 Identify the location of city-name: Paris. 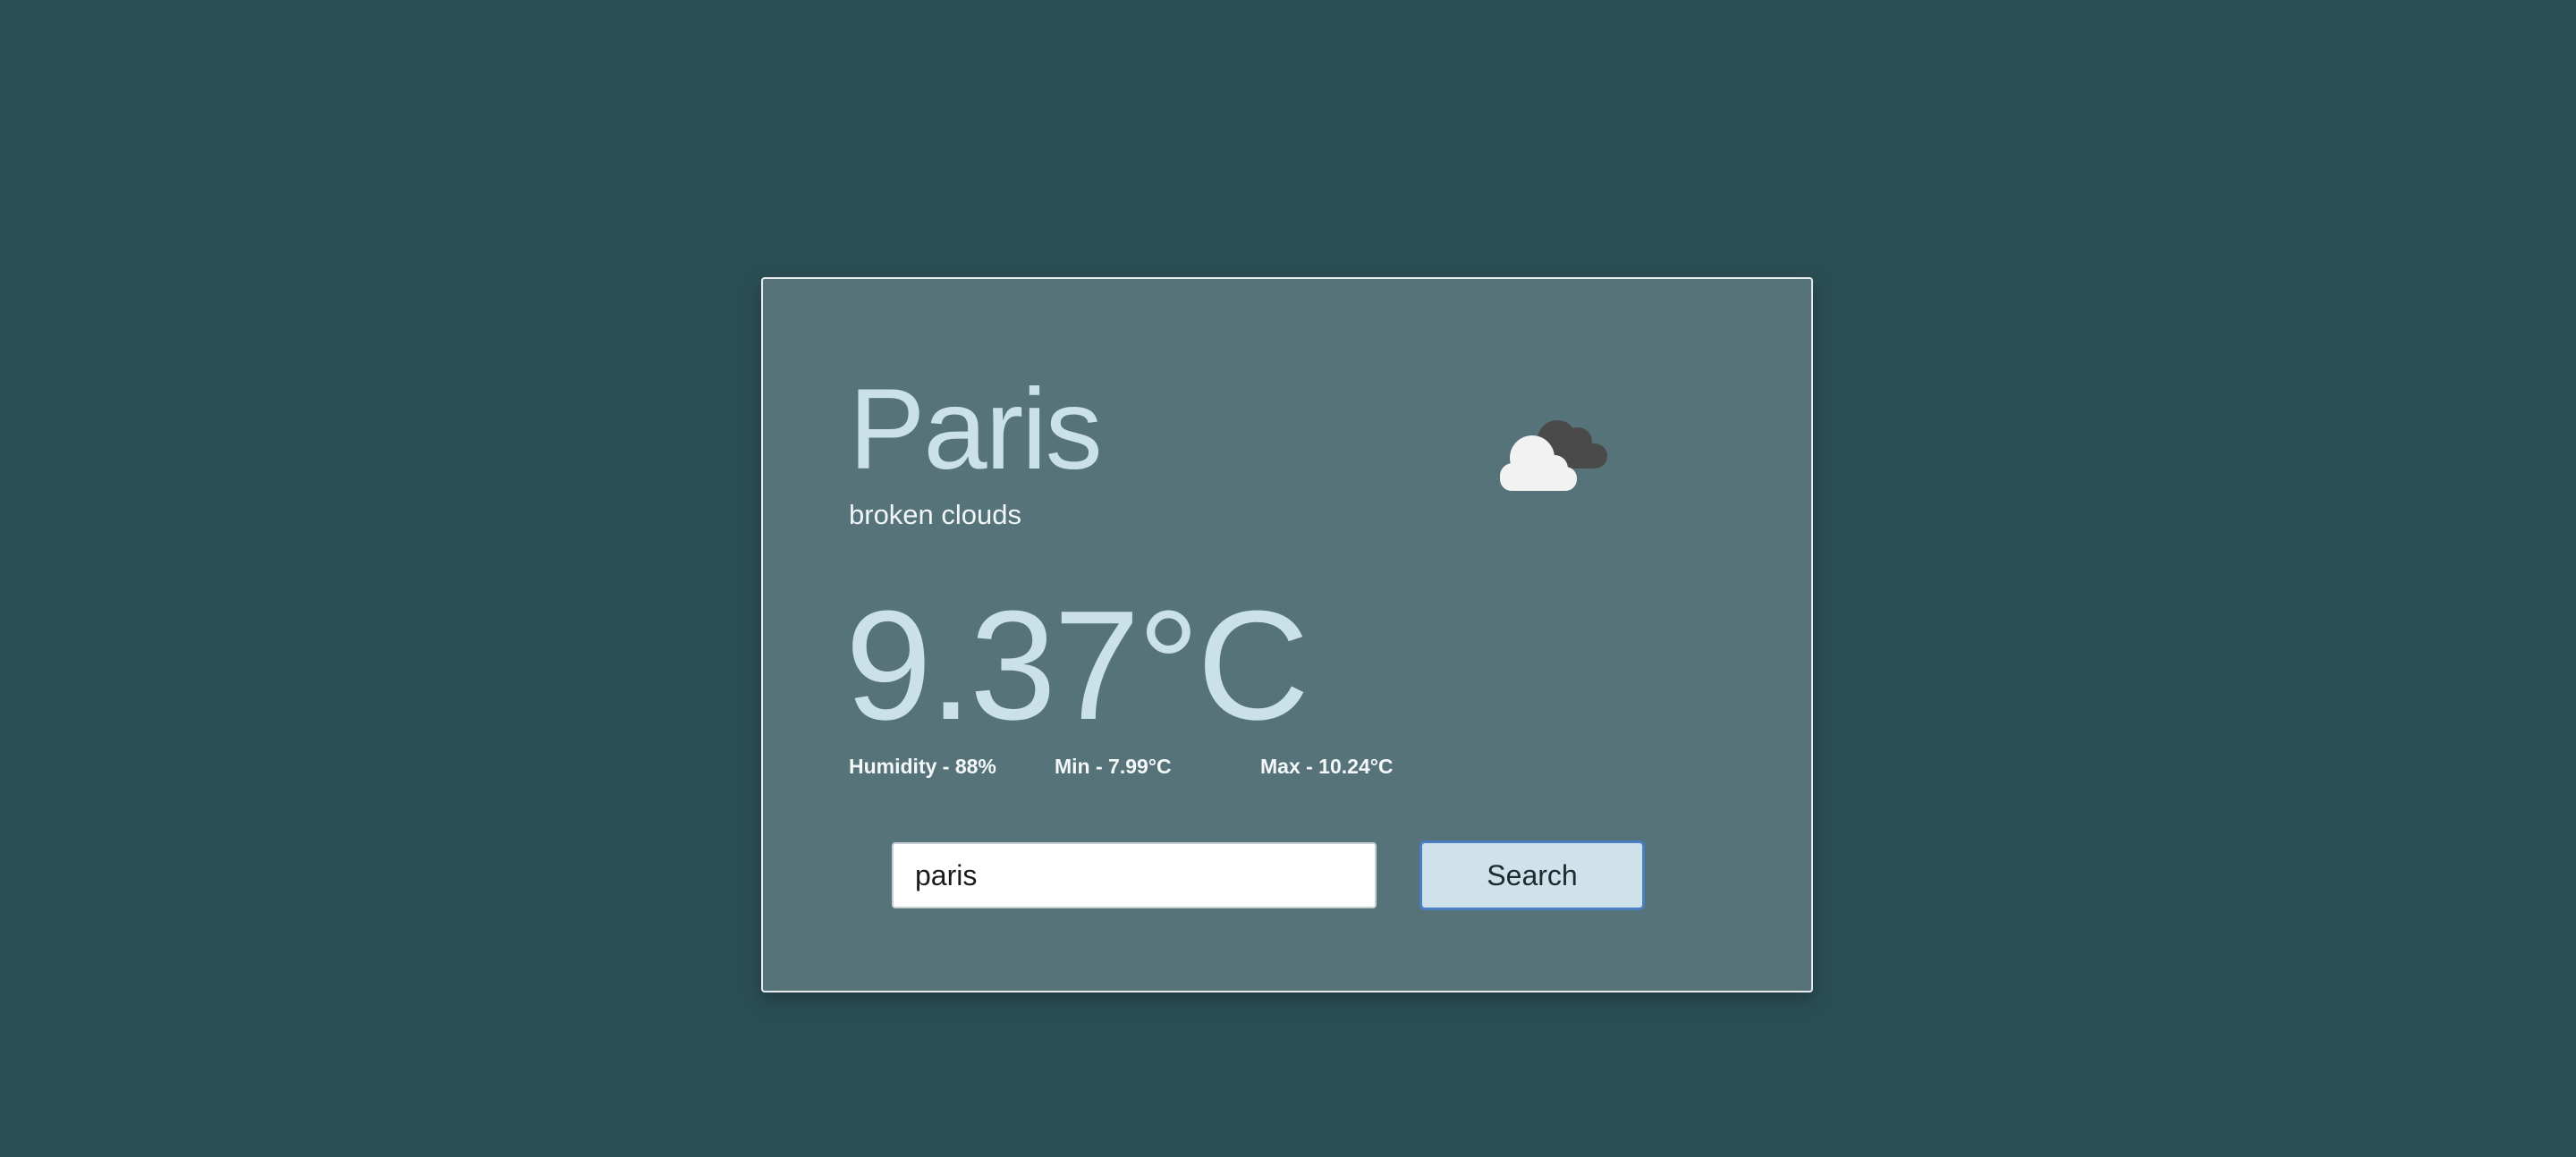
(976, 430).